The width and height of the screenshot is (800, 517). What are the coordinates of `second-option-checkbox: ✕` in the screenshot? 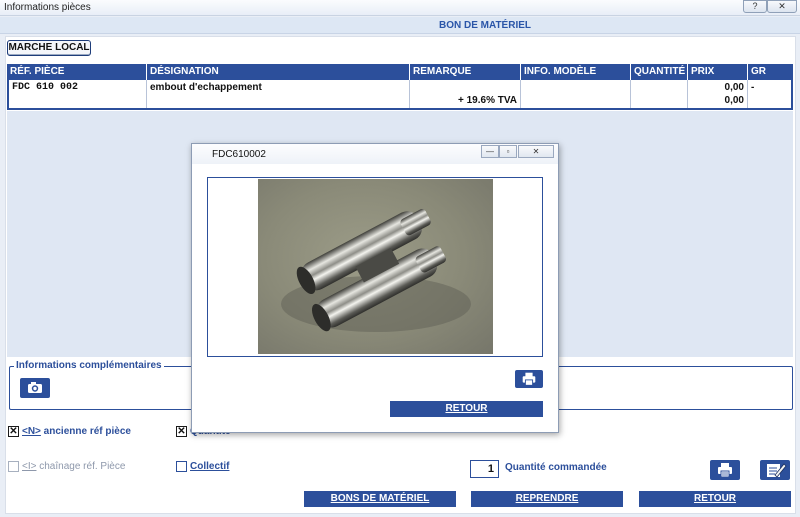 It's located at (181, 431).